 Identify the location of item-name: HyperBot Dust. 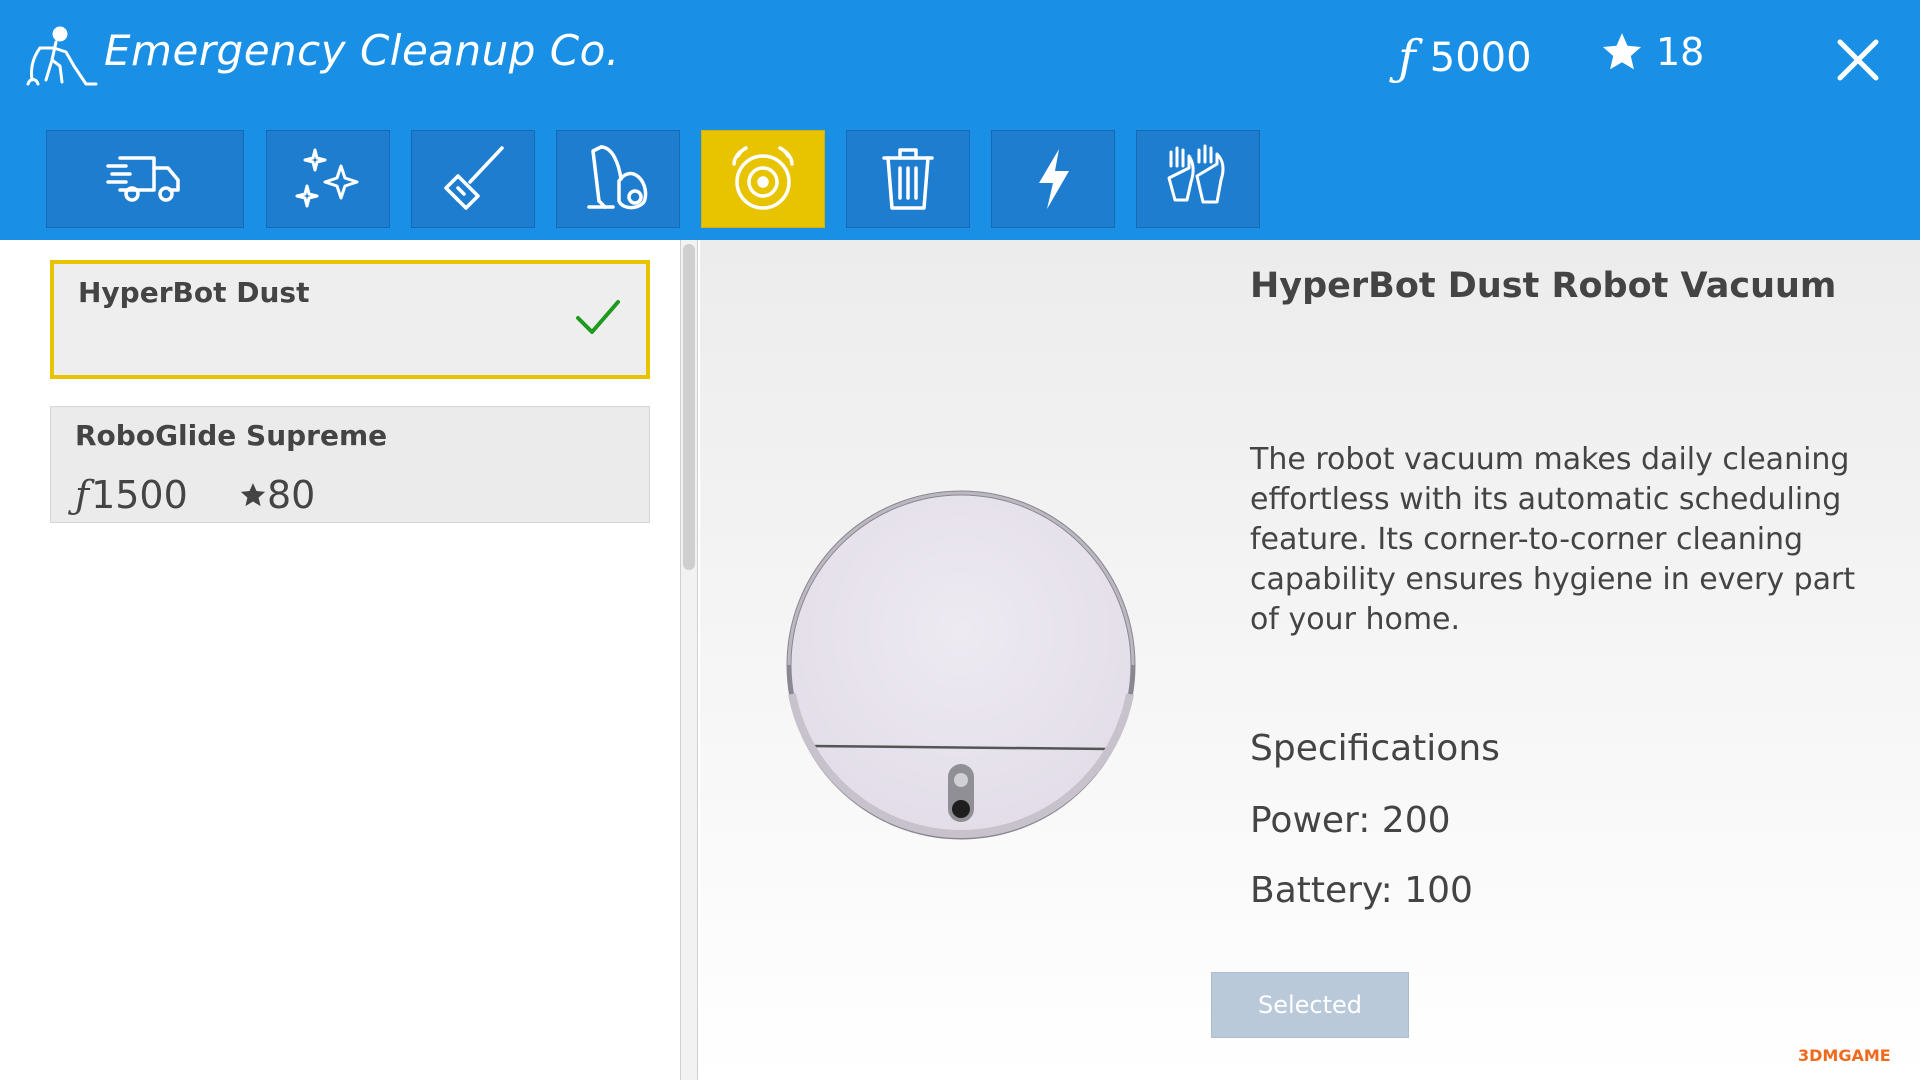
(194, 292).